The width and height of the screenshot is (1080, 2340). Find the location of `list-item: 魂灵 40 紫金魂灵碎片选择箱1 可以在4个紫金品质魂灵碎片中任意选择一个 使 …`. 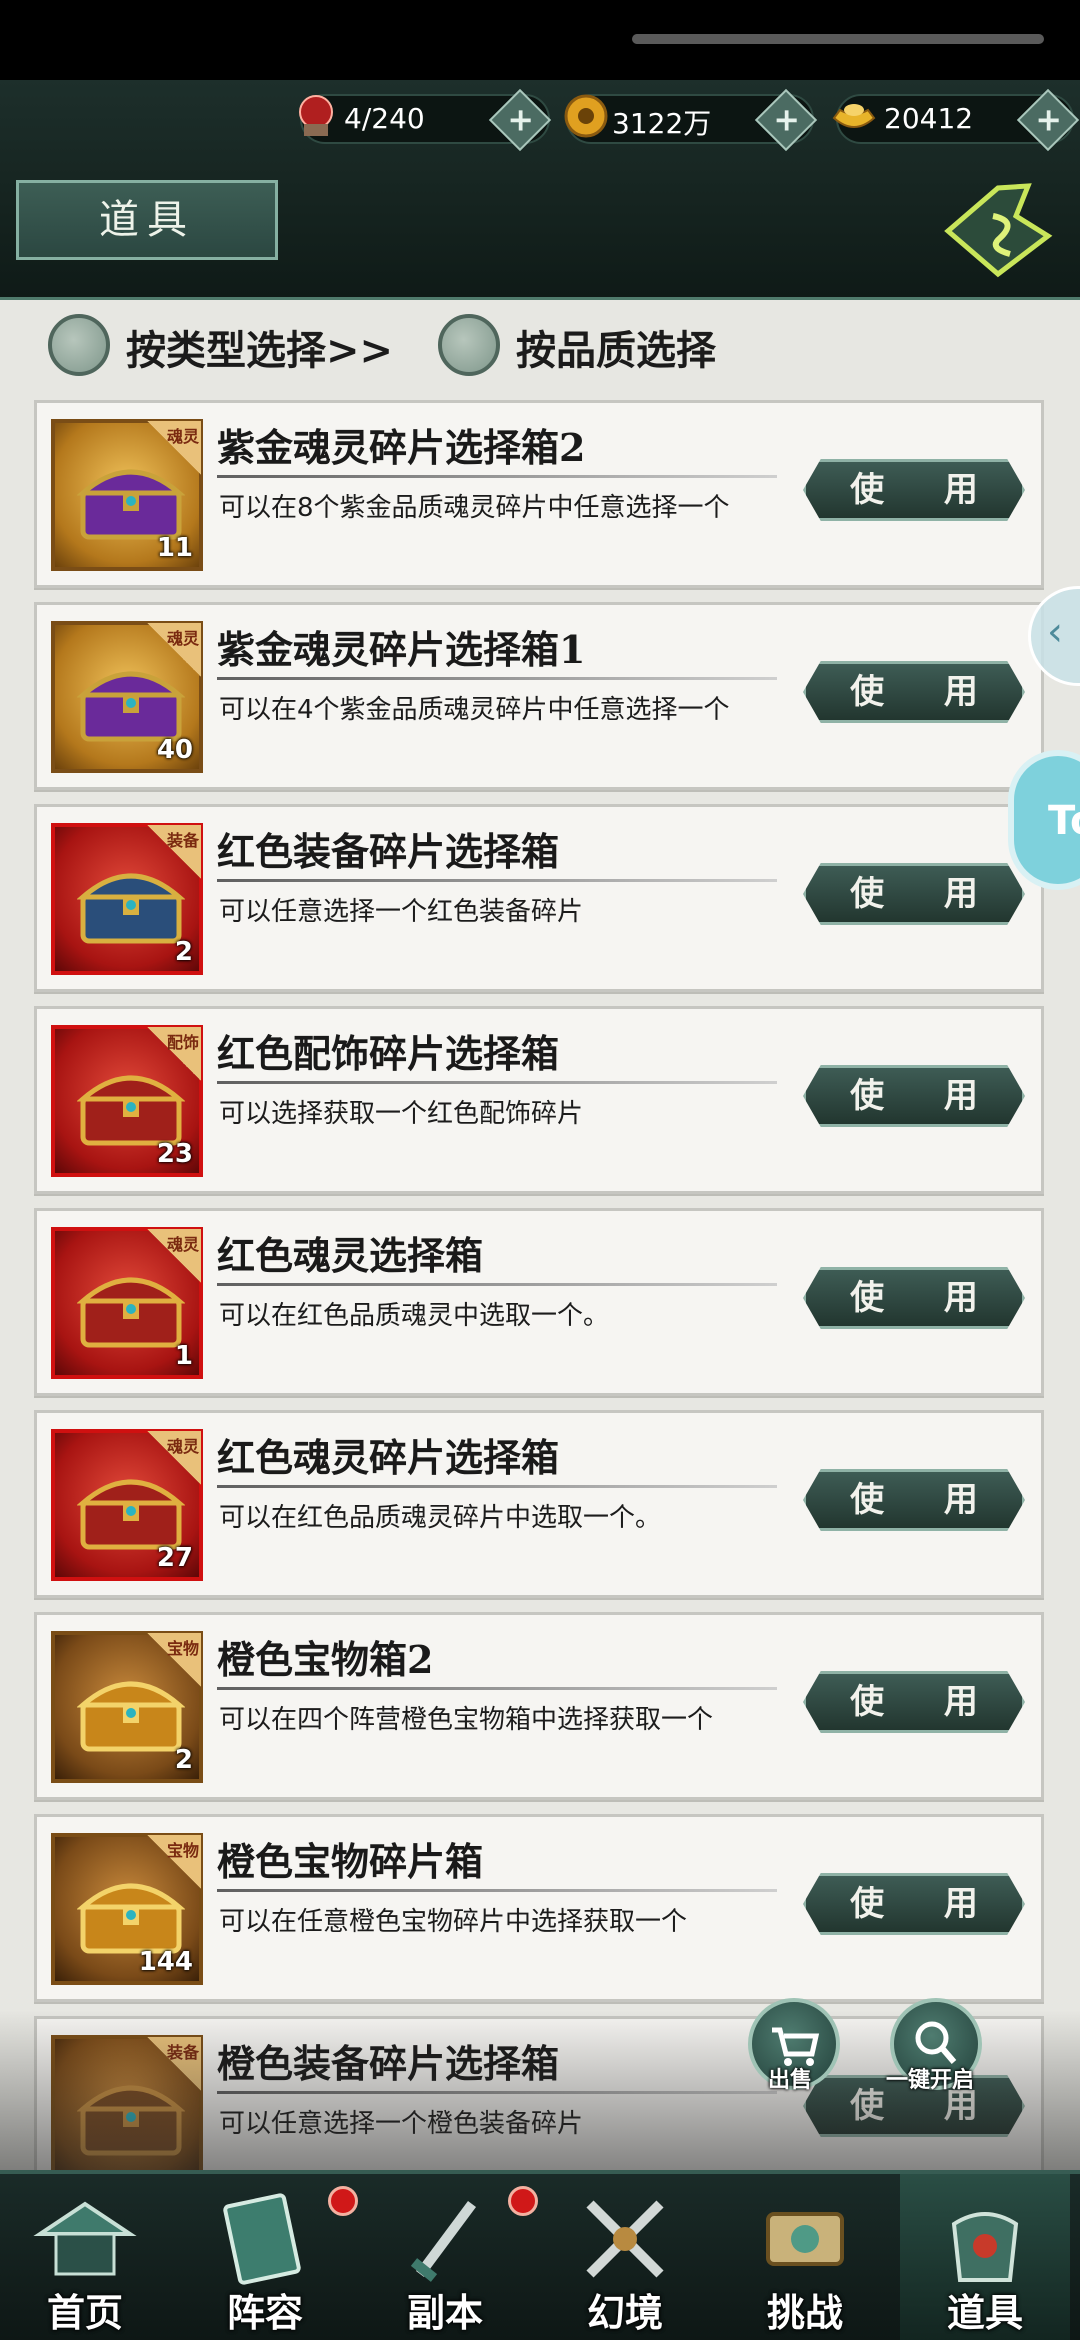

list-item: 魂灵 40 紫金魂灵碎片选择箱1 可以在4个紫金品质魂灵碎片中任意选择一个 使 … is located at coordinates (539, 696).